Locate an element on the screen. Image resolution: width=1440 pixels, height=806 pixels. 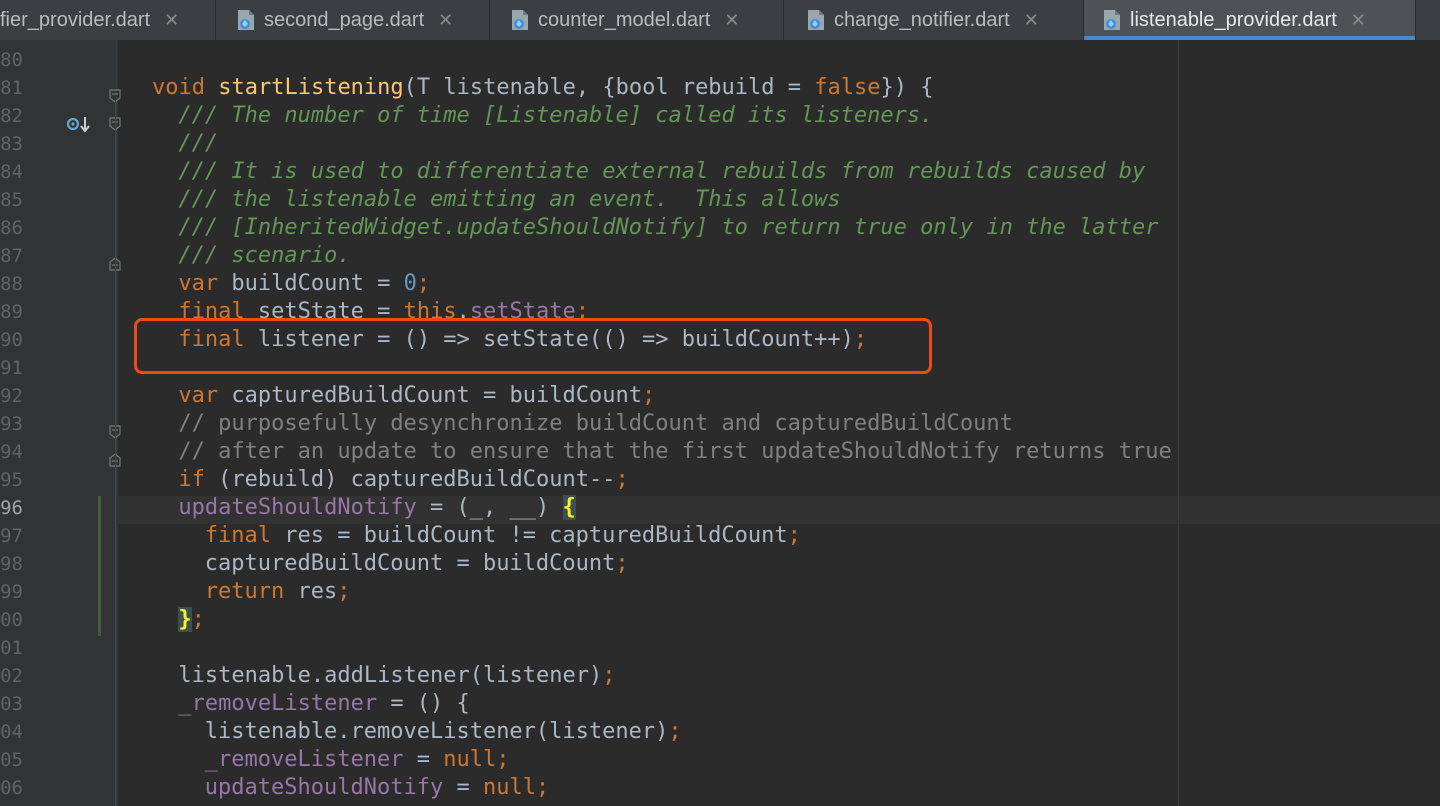
code-token: final is located at coordinates (244, 535).